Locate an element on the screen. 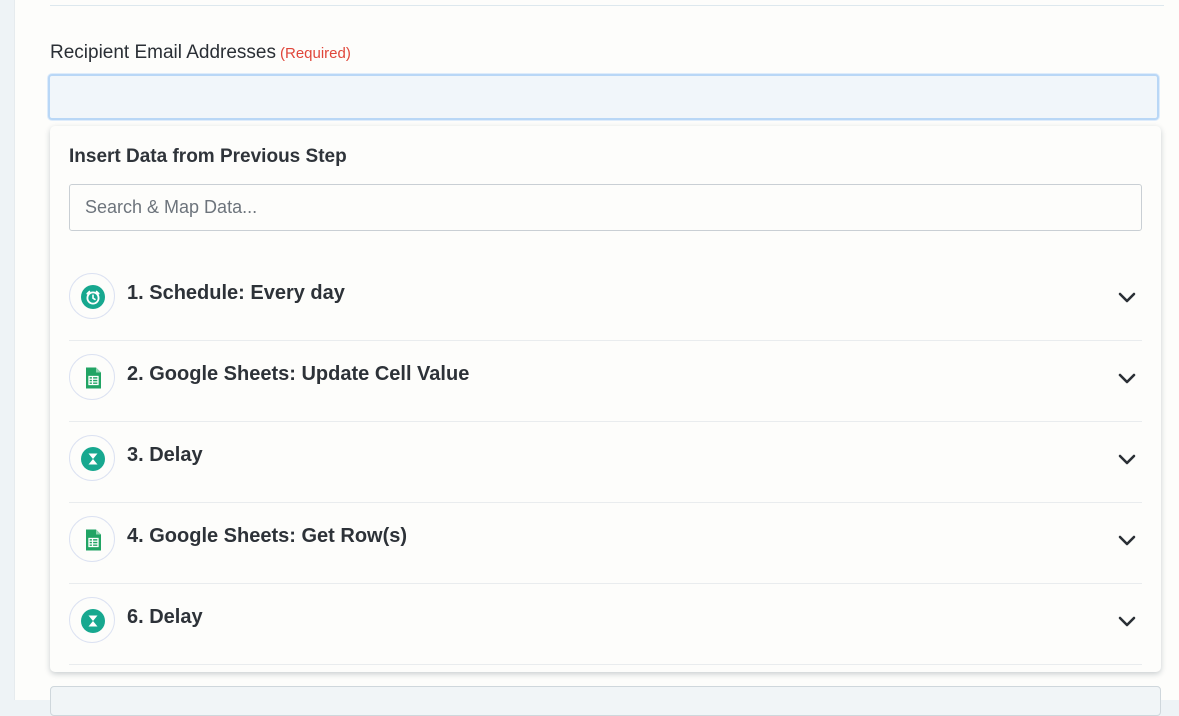 This screenshot has height=716, width=1179. step-item-delay: 3. Delay is located at coordinates (605, 462).